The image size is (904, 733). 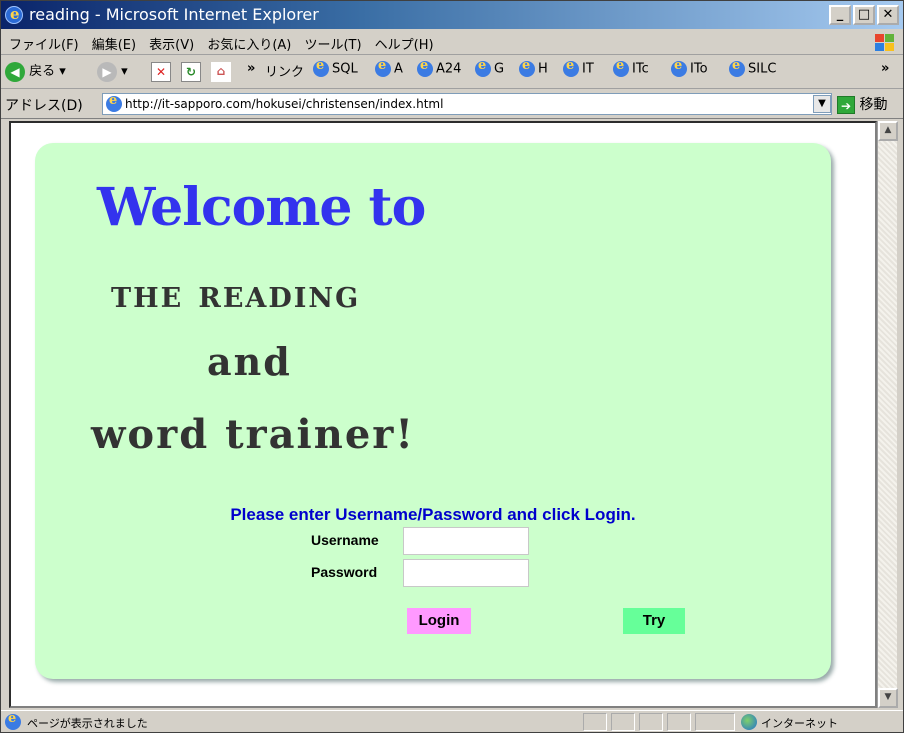 What do you see at coordinates (466, 541) in the screenshot?
I see `username-input` at bounding box center [466, 541].